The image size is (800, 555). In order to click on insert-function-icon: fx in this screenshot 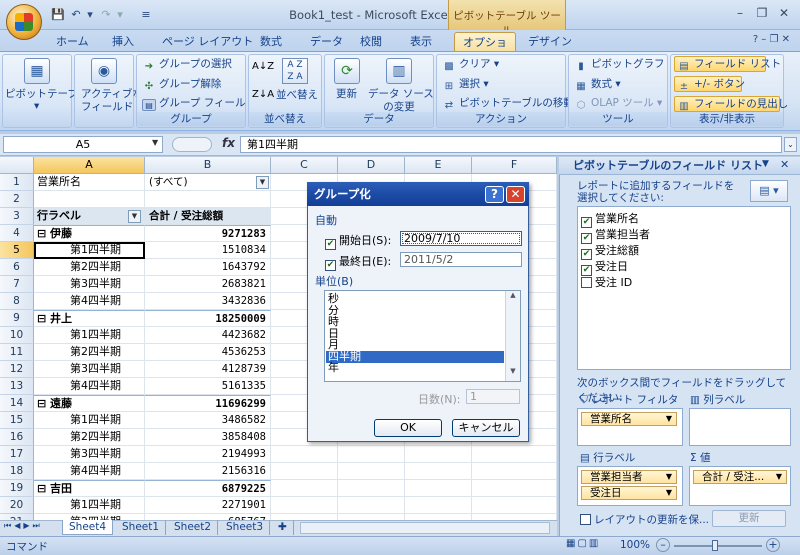, I will do `click(228, 143)`.